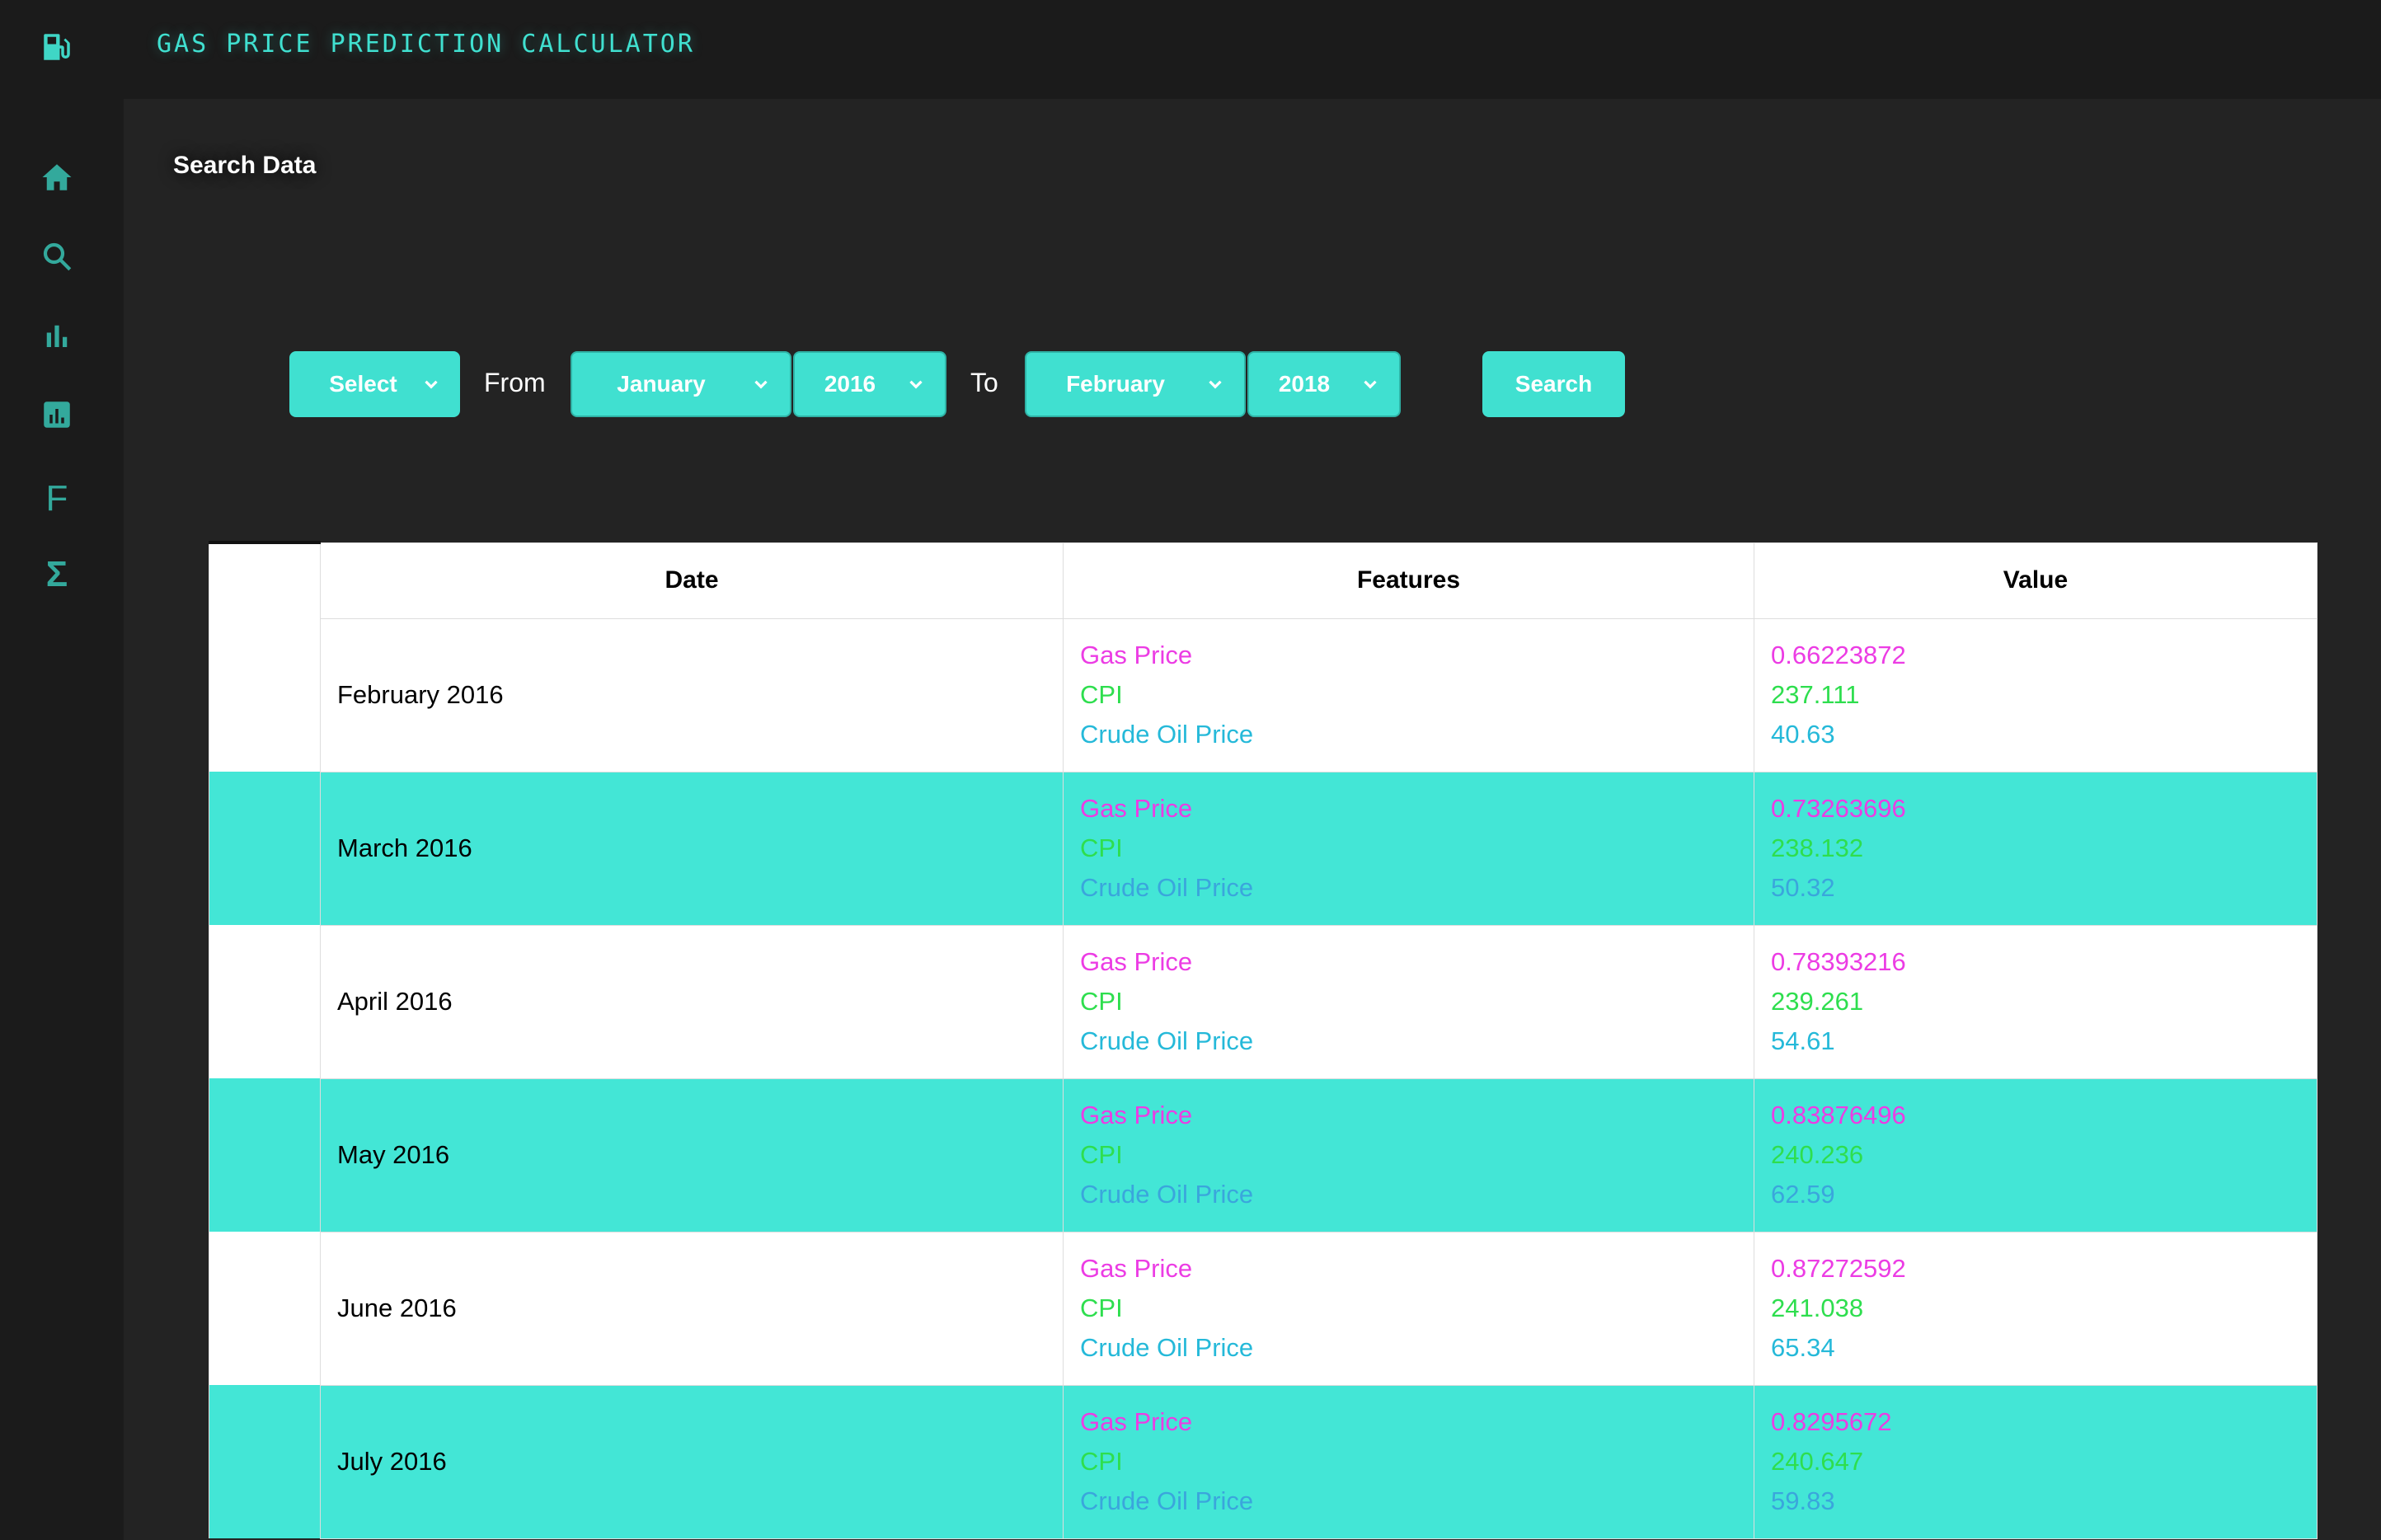  Describe the element at coordinates (2036, 1309) in the screenshot. I see `values-cell: 0.87272592 241.038 65.34` at that location.